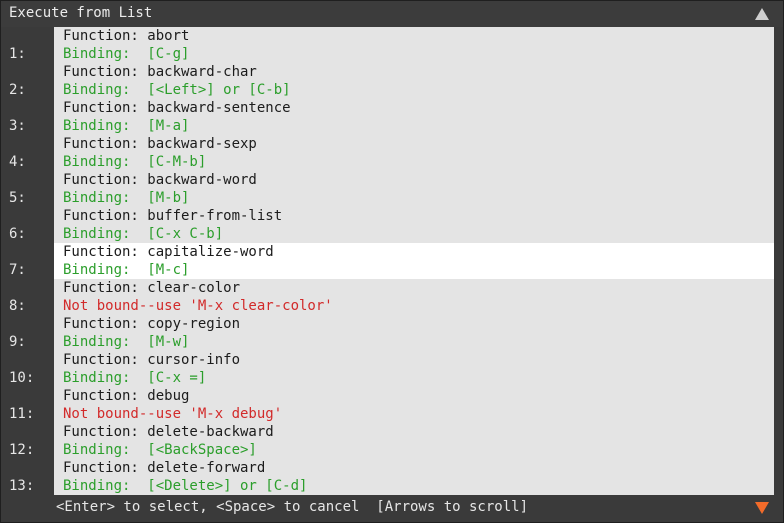 Image resolution: width=784 pixels, height=523 pixels. What do you see at coordinates (22, 486) in the screenshot?
I see `item-number: 13:` at bounding box center [22, 486].